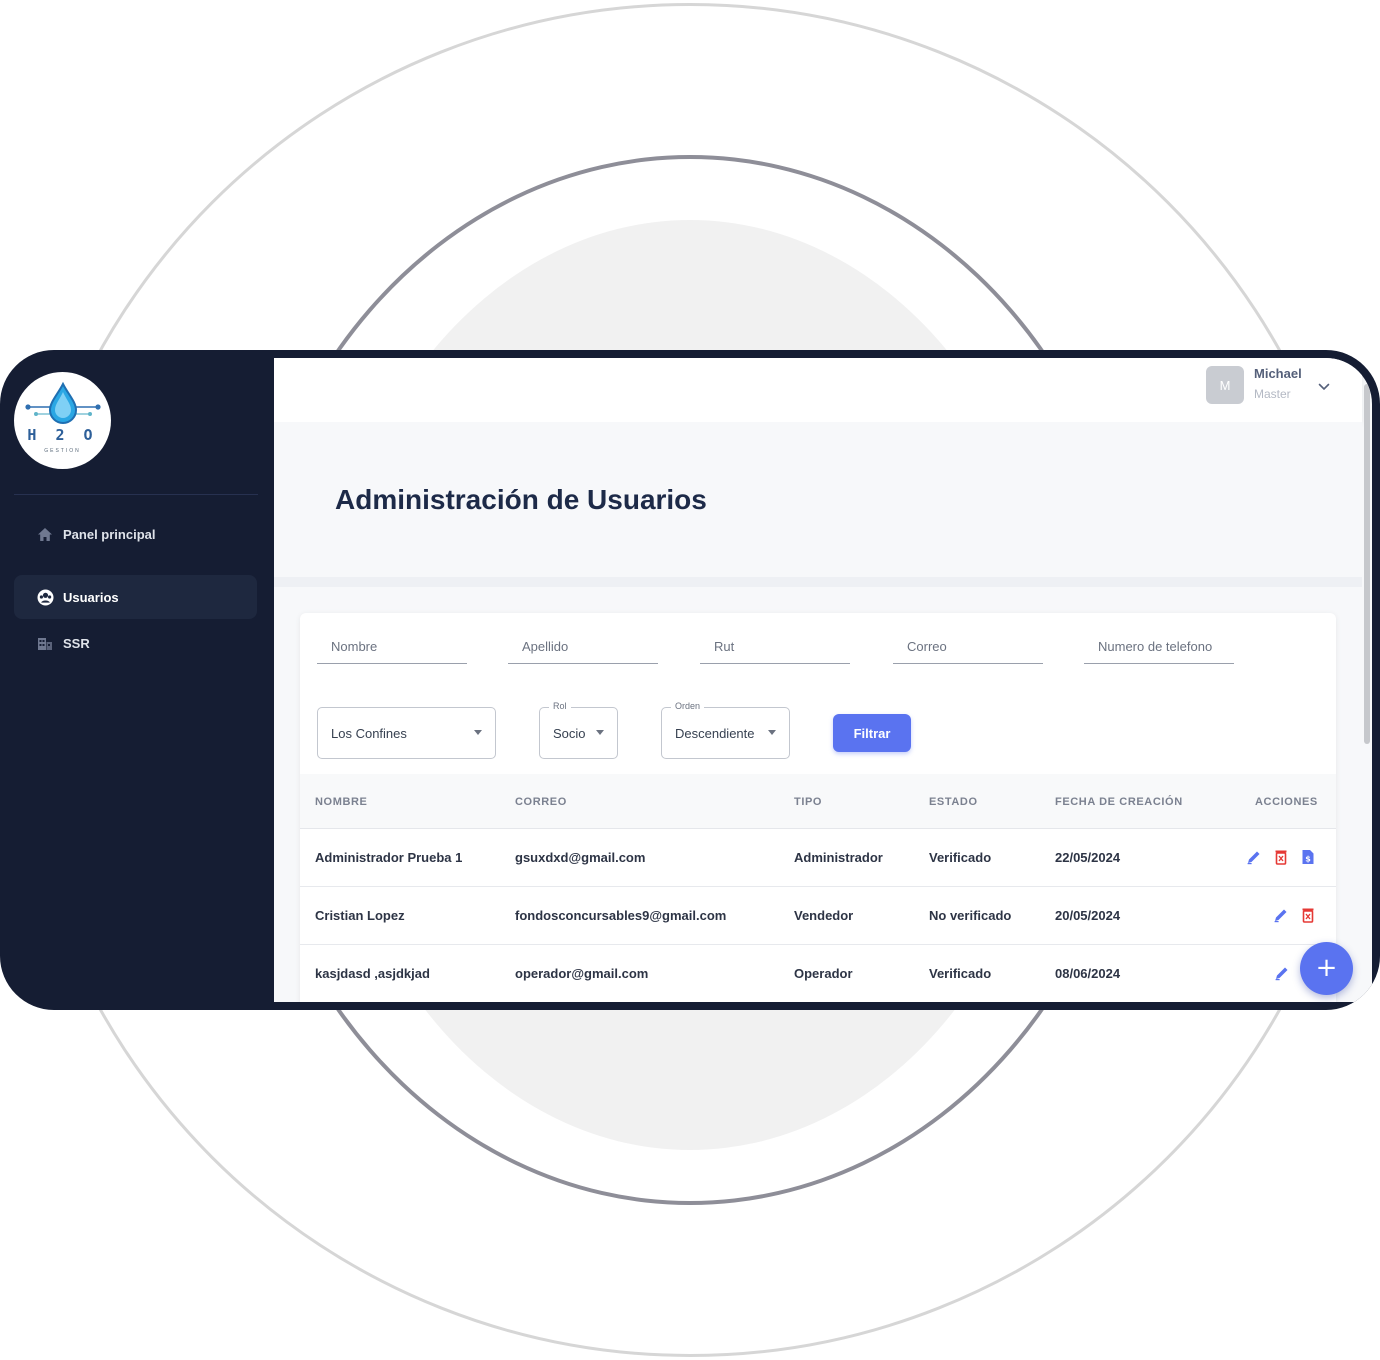 The height and width of the screenshot is (1360, 1380). I want to click on column-header-acciones: ACCIONES, so click(1286, 802).